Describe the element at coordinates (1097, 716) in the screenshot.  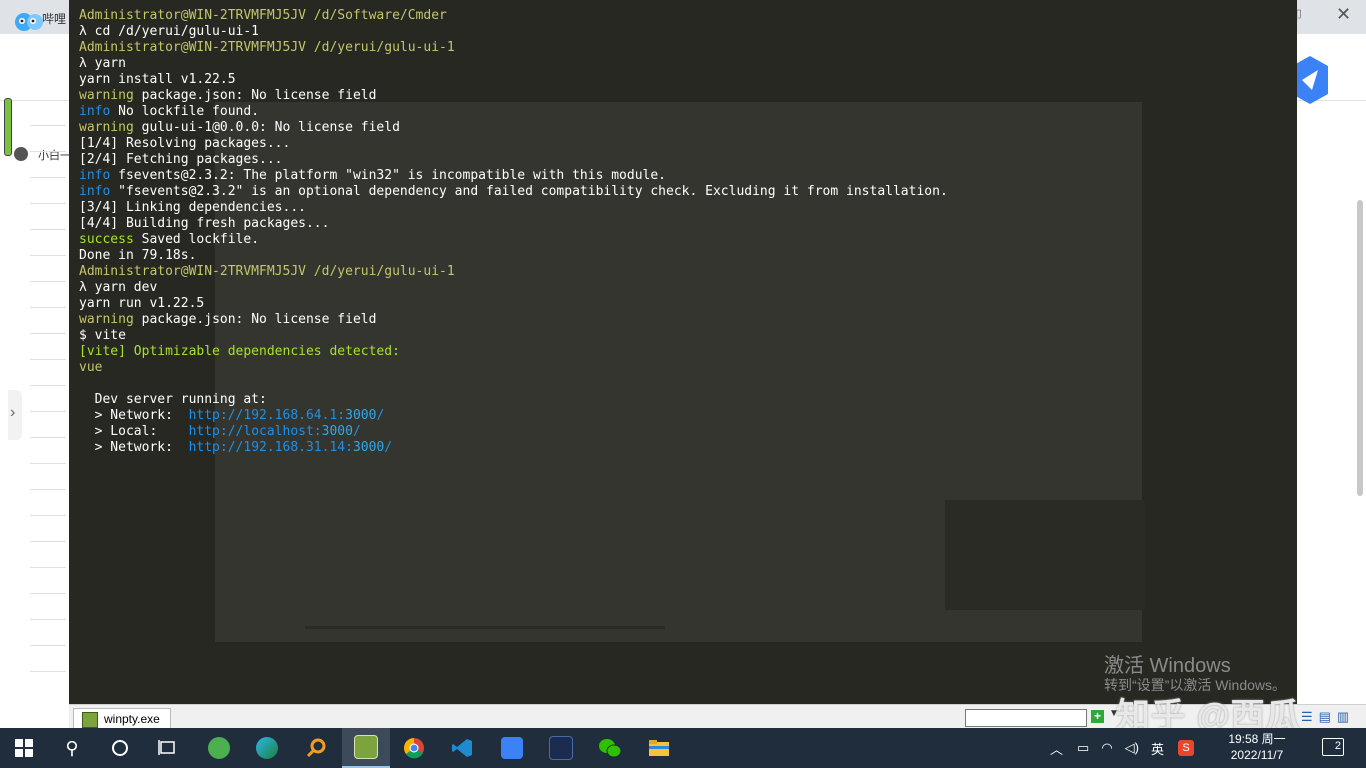
I see `new-console-add-icon: +` at that location.